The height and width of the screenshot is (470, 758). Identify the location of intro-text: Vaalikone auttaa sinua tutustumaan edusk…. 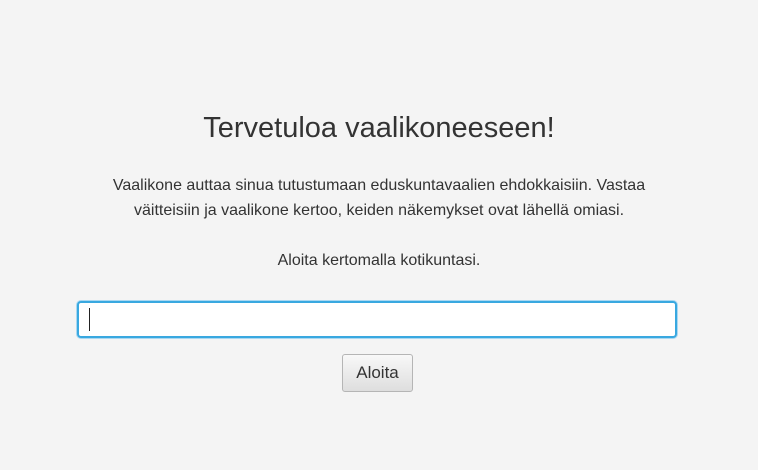
(379, 198).